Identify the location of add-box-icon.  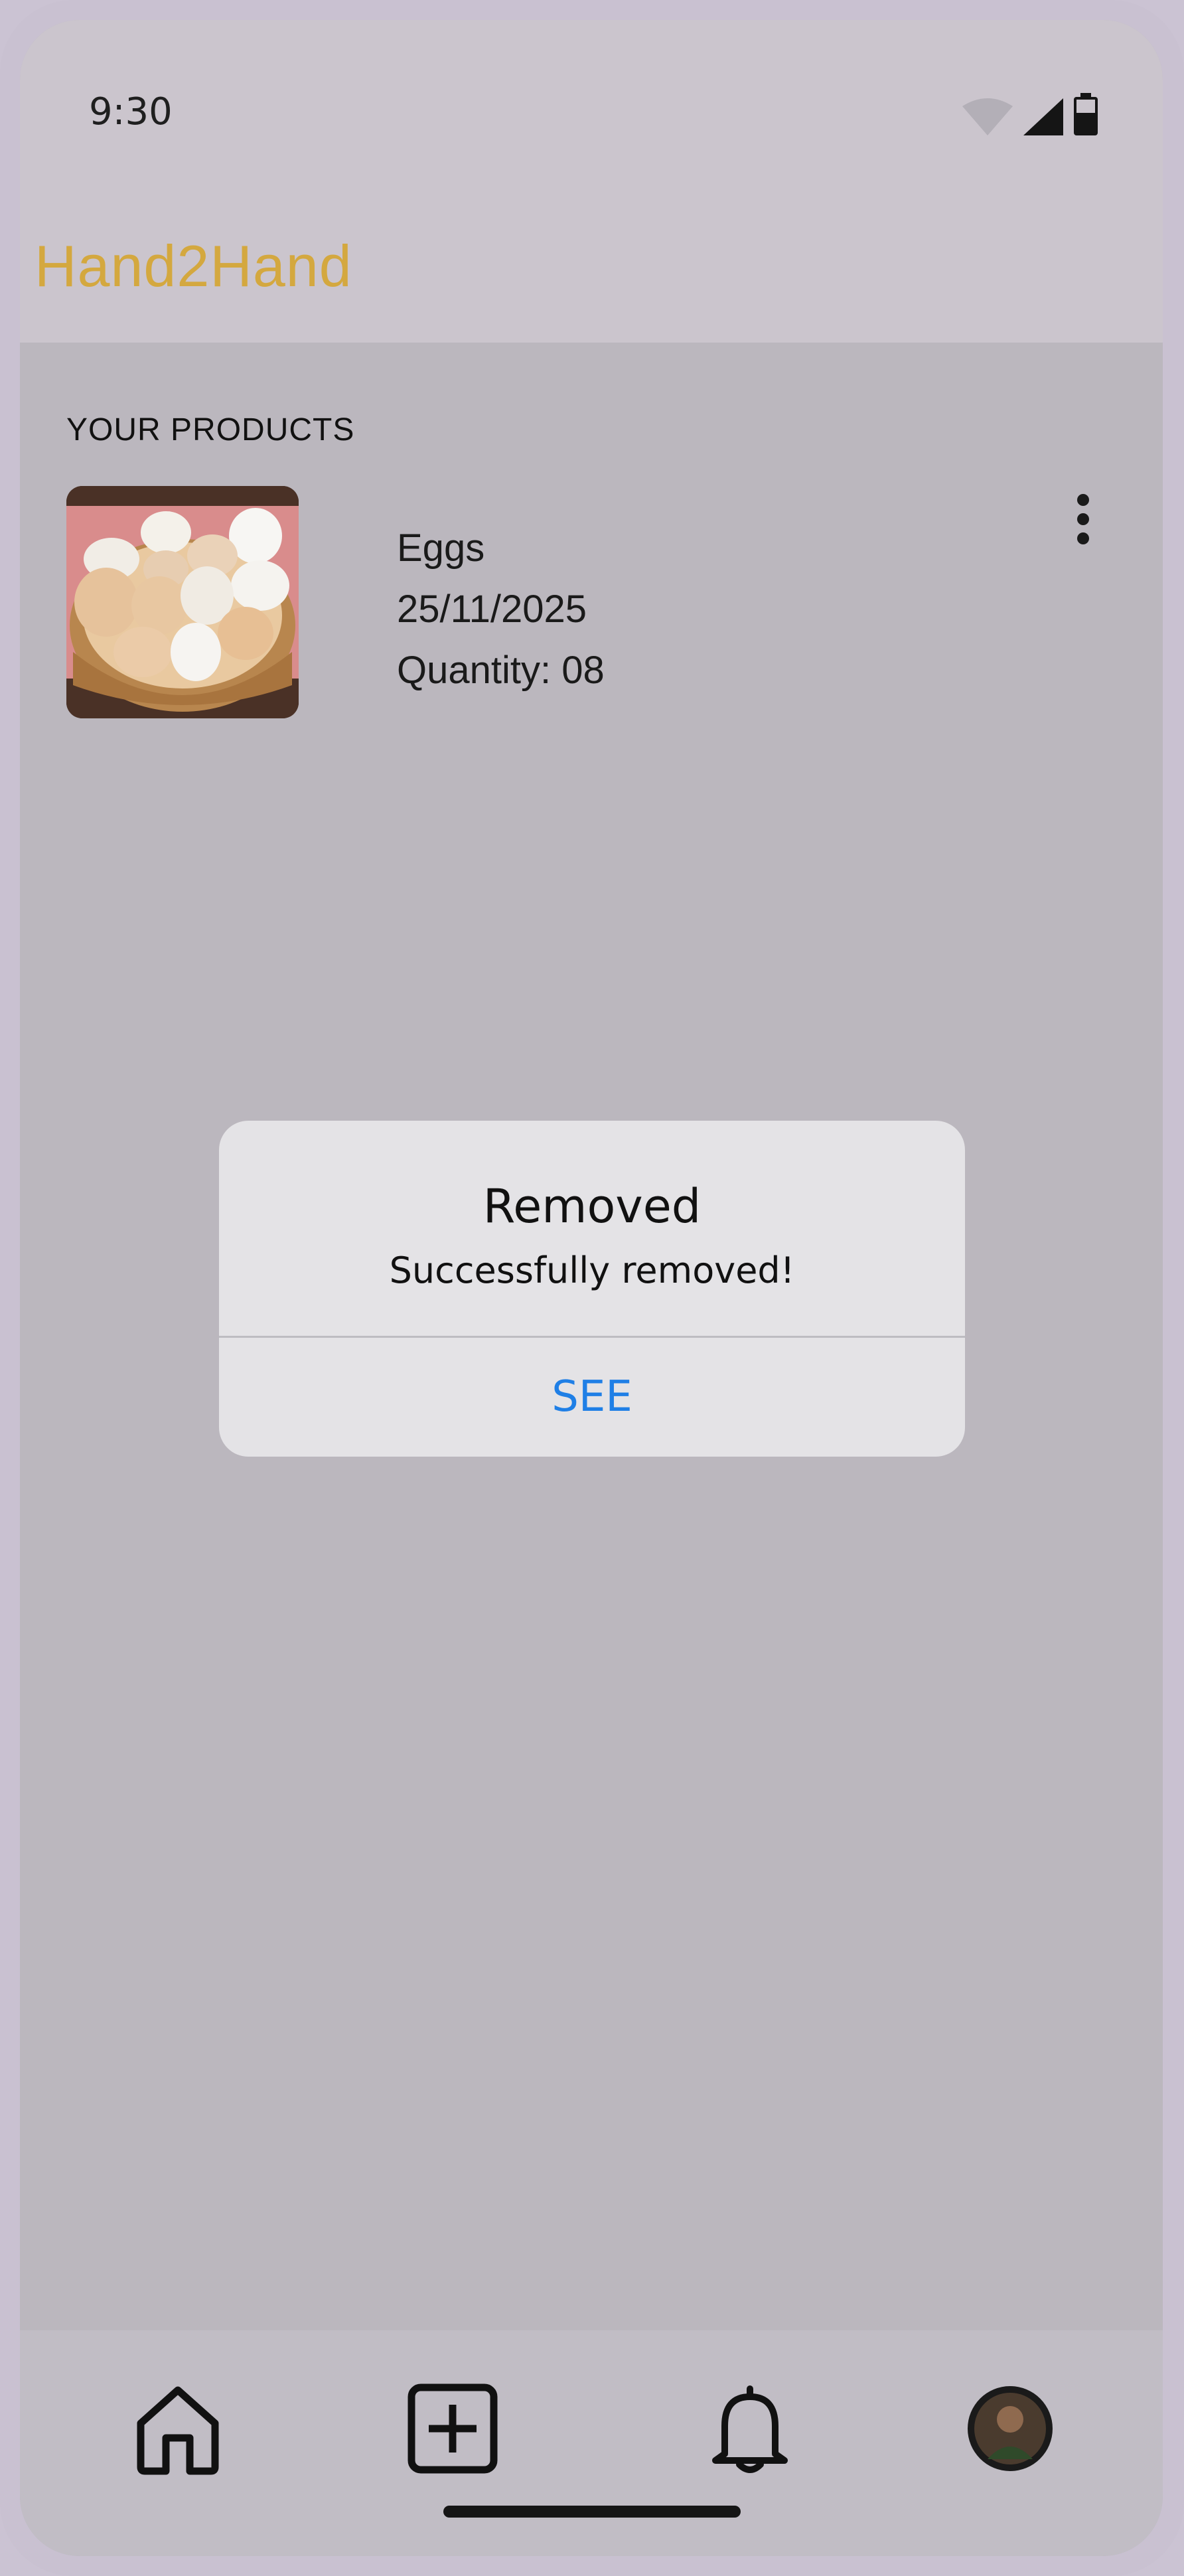
(453, 2428).